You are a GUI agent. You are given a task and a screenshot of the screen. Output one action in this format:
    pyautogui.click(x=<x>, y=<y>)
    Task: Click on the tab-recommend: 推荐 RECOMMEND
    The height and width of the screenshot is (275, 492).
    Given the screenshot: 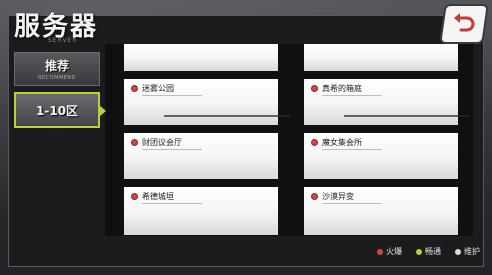 What is the action you would take?
    pyautogui.click(x=57, y=69)
    